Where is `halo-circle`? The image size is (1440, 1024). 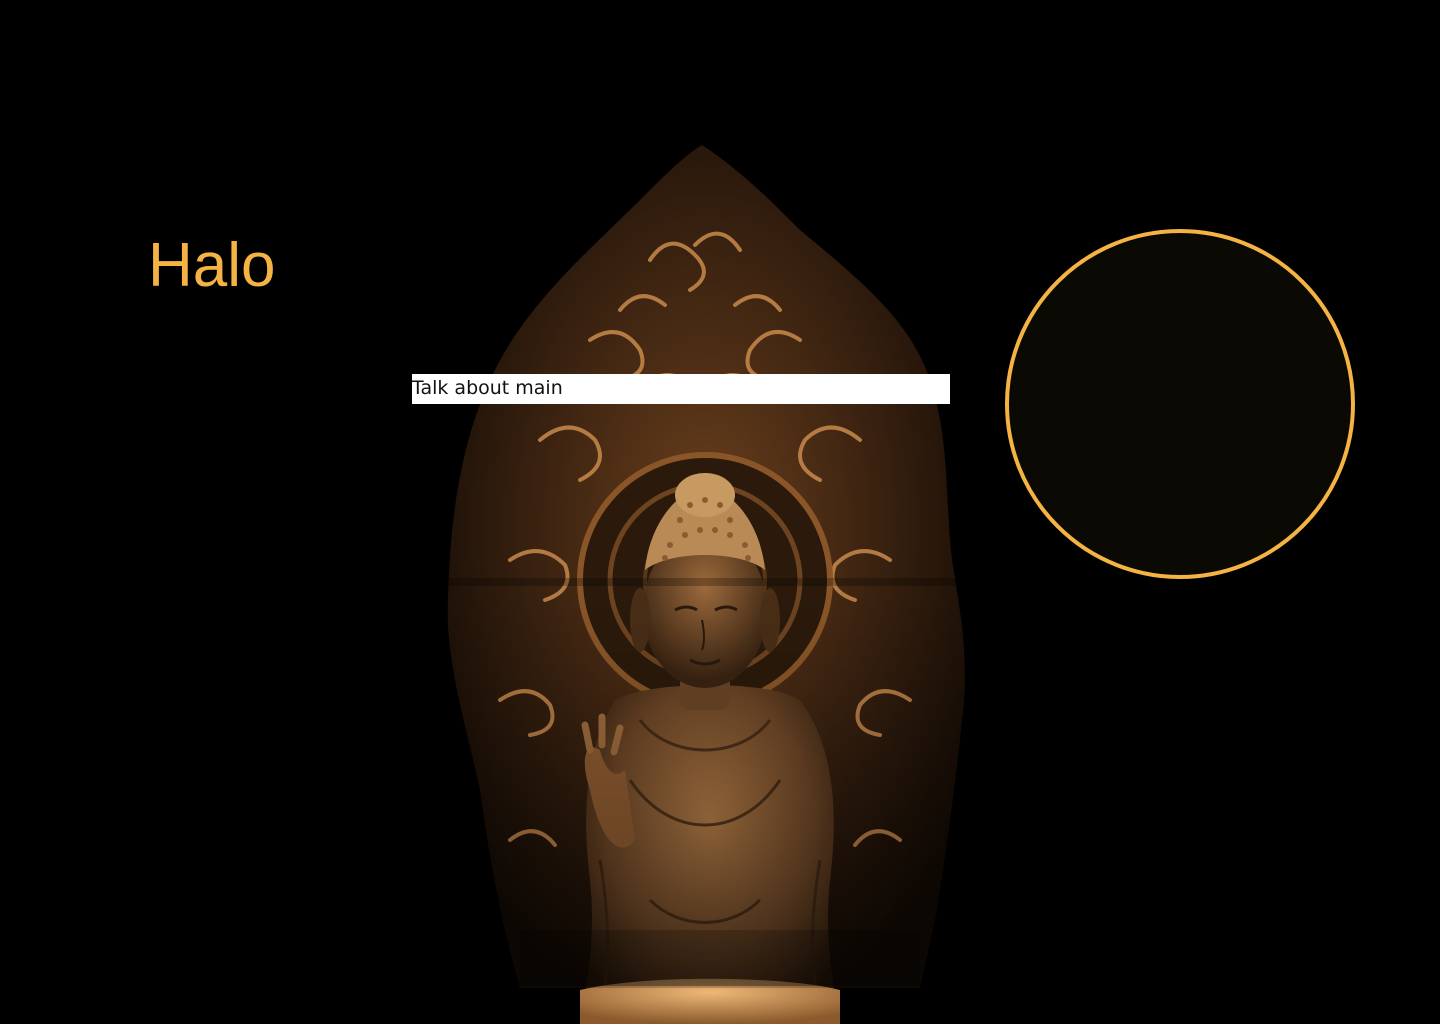
halo-circle is located at coordinates (1180, 404).